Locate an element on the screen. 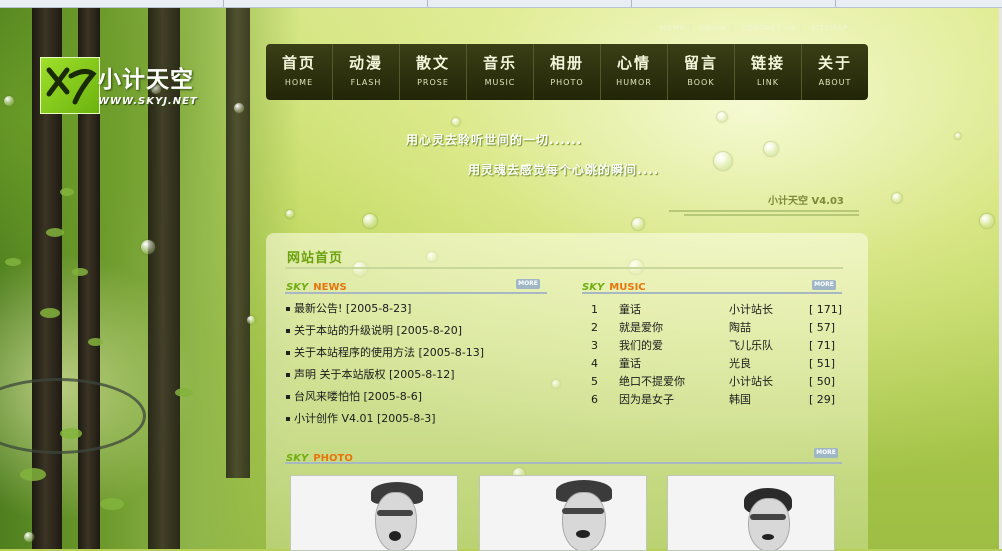 The height and width of the screenshot is (551, 1002). top-link-sitemap: SITEMAP is located at coordinates (829, 28).